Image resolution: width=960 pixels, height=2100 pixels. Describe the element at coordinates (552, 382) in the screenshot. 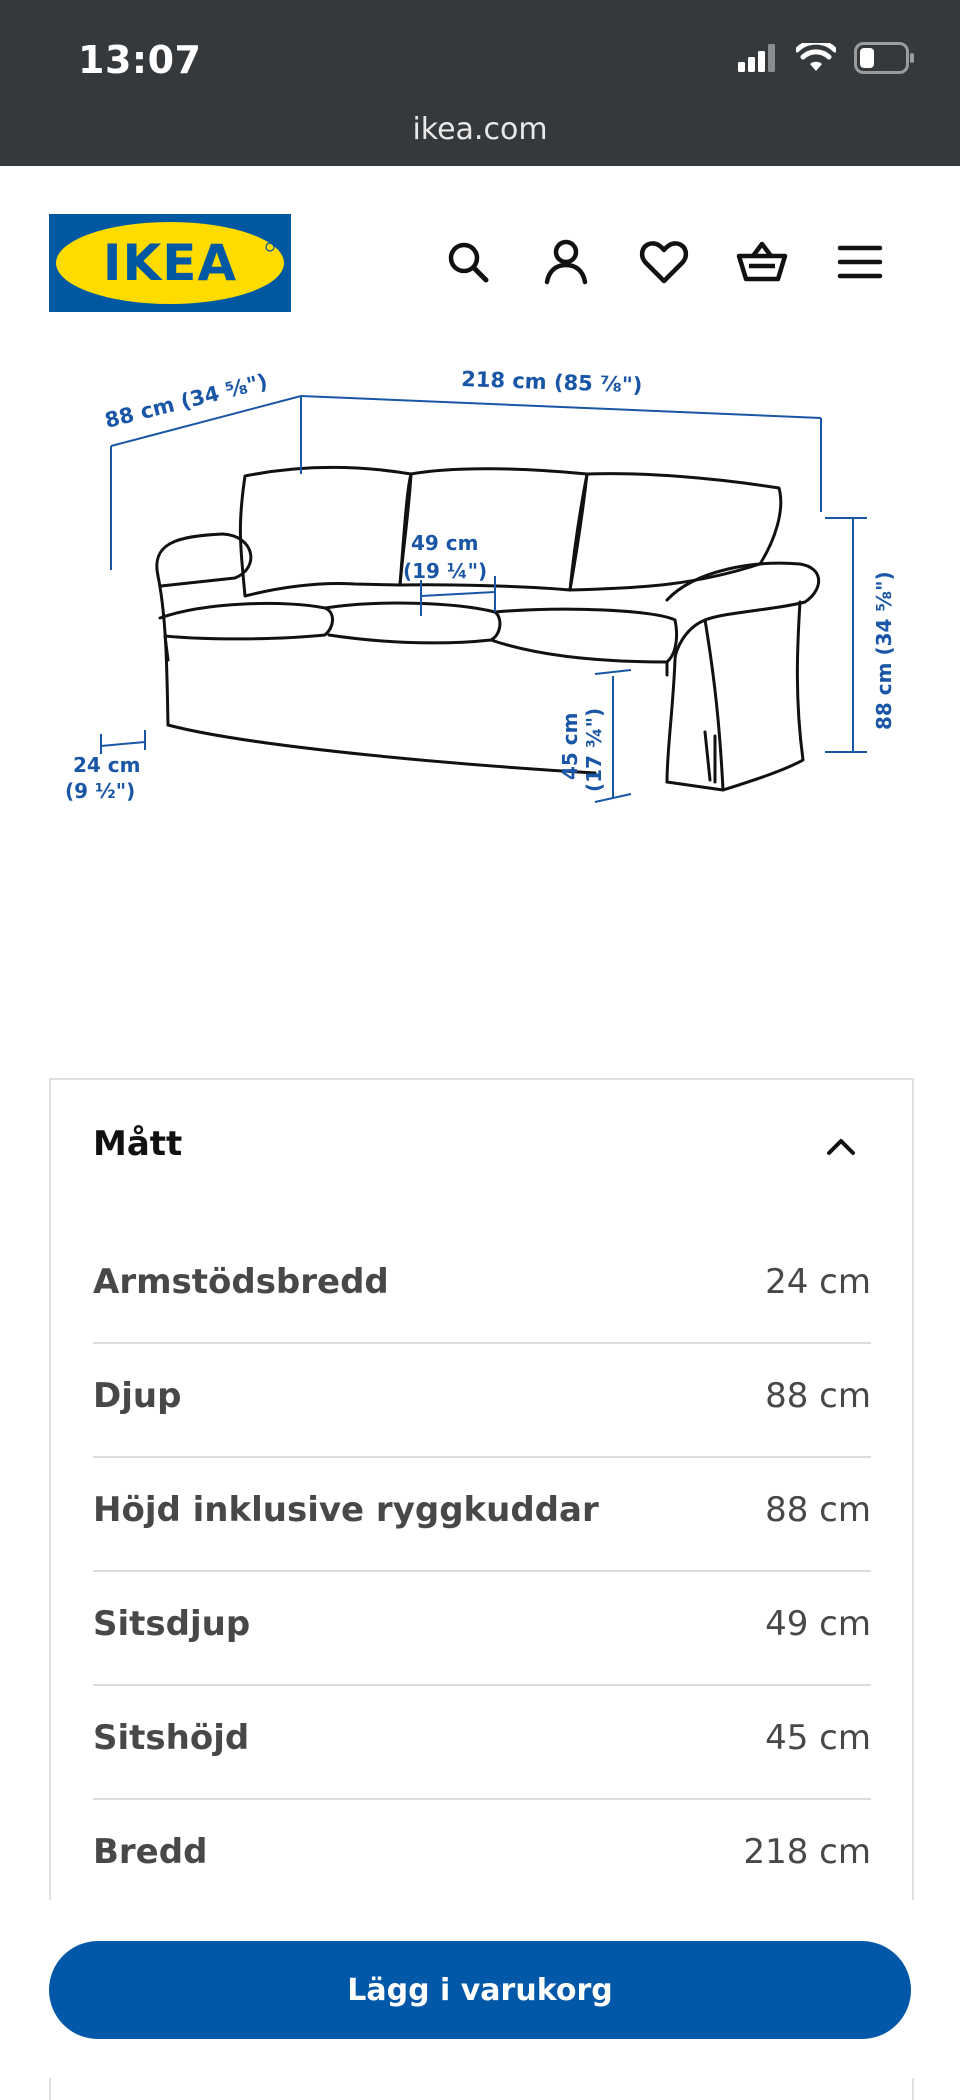

I see `label-width: 218 cm (85 ⅞")` at that location.